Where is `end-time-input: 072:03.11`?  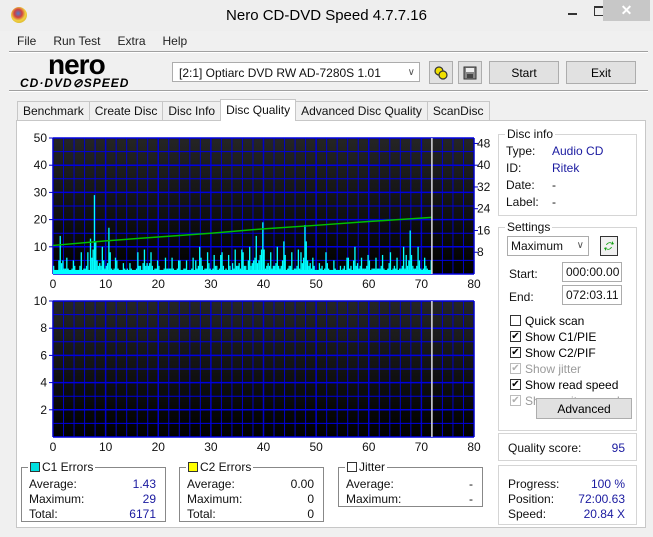 end-time-input: 072:03.11 is located at coordinates (592, 295).